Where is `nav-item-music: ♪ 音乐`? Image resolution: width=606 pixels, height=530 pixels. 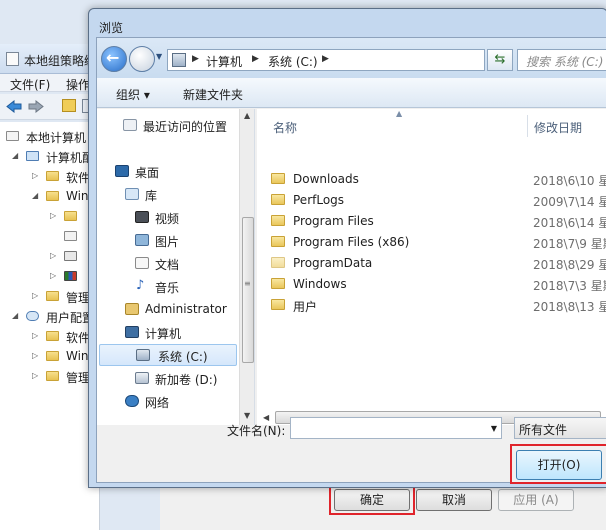 nav-item-music: ♪ 音乐 is located at coordinates (187, 287).